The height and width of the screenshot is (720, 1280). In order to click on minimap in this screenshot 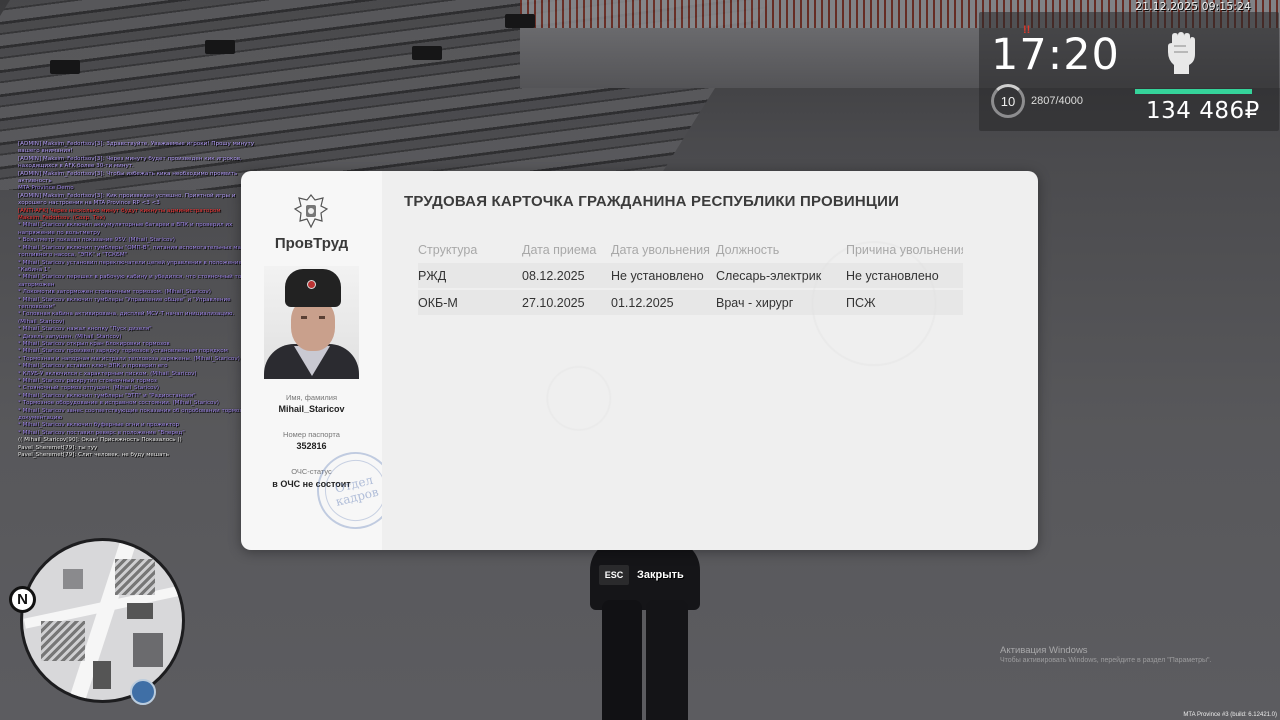, I will do `click(102, 620)`.